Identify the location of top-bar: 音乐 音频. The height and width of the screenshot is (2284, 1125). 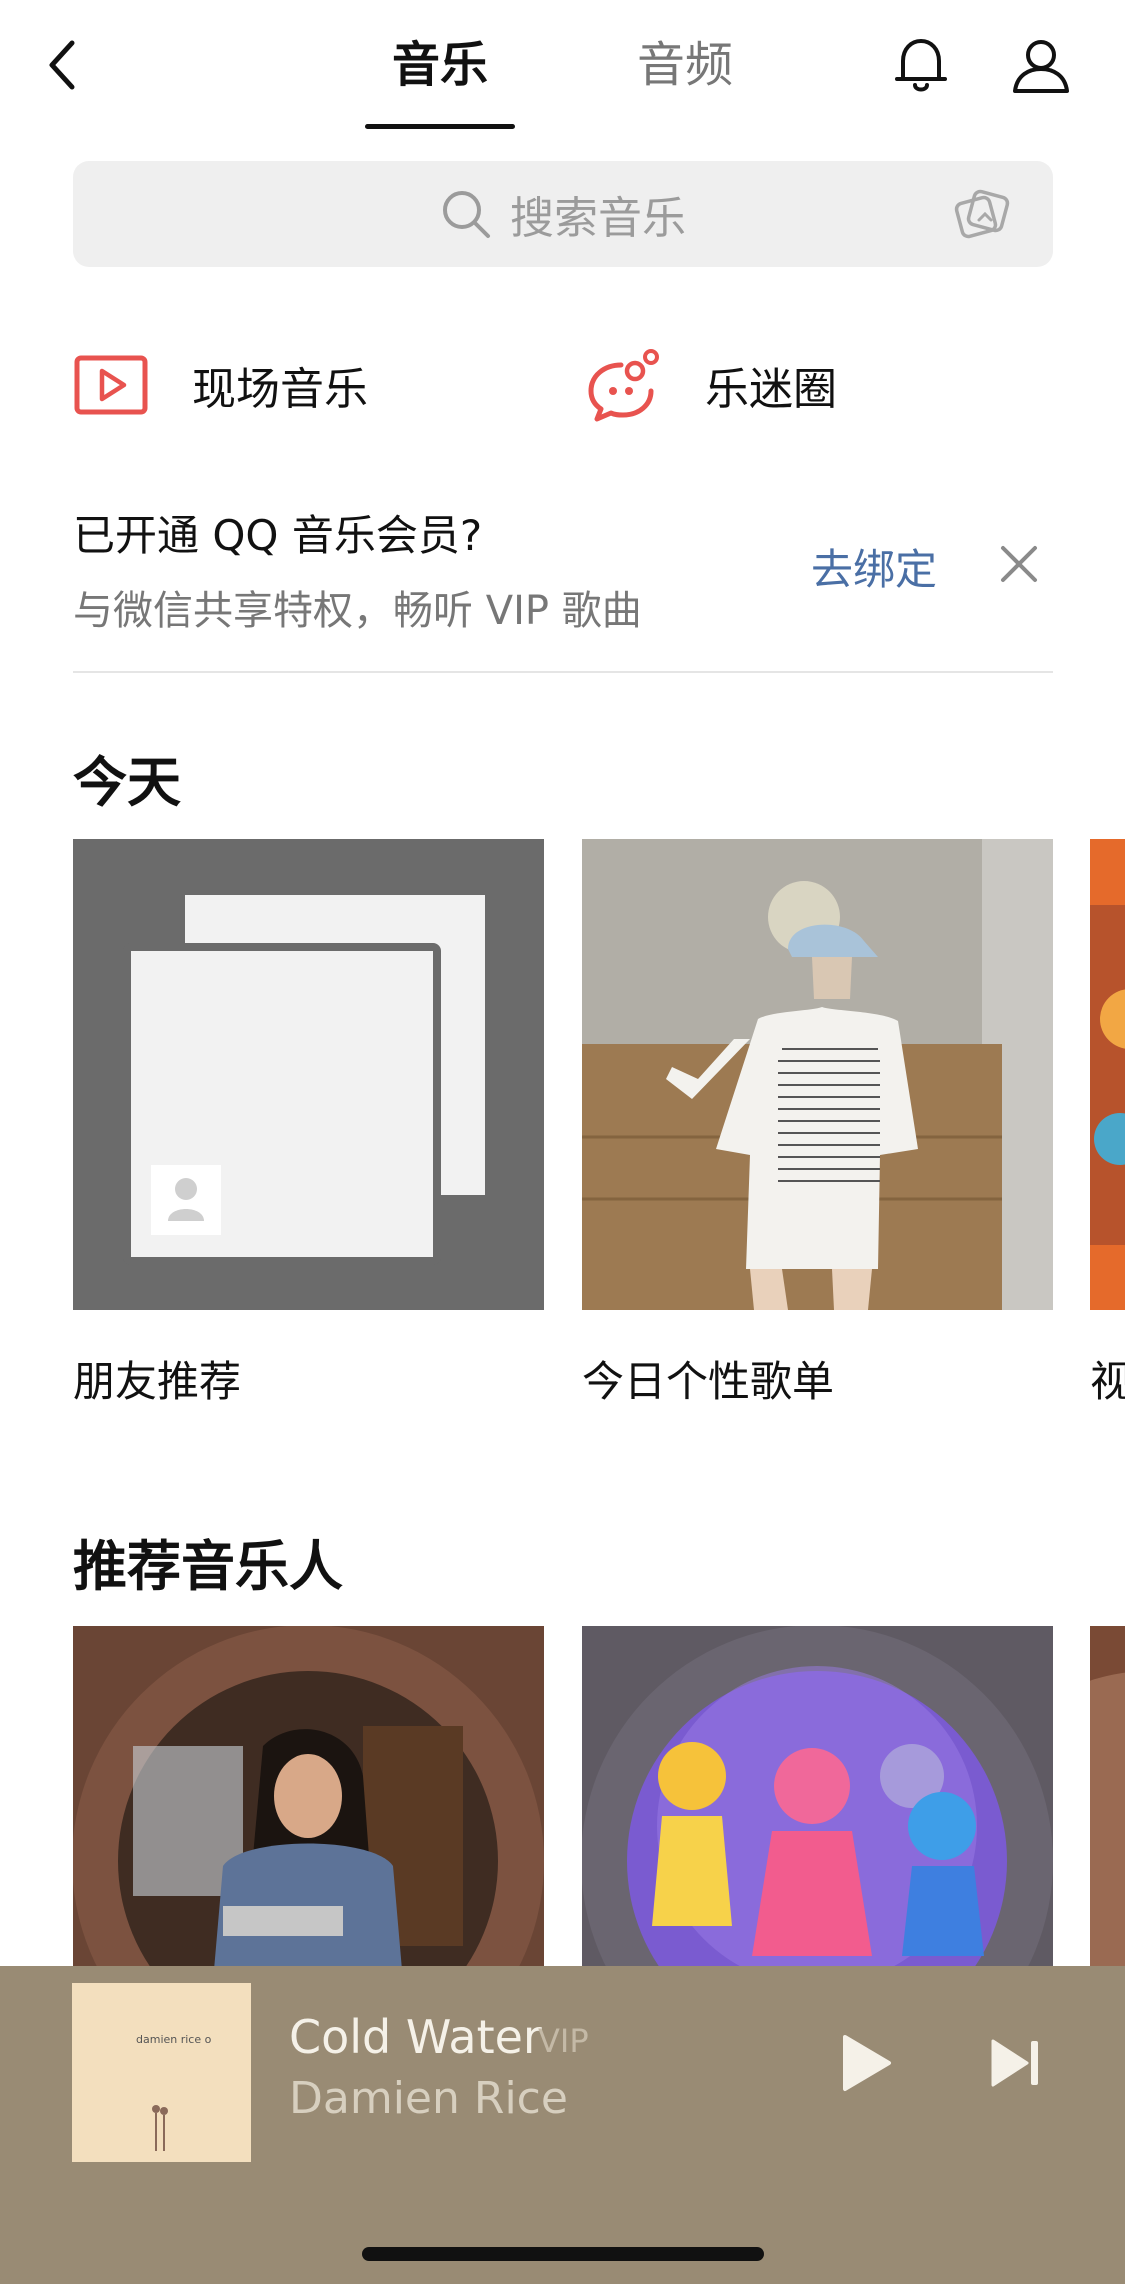
(562, 70).